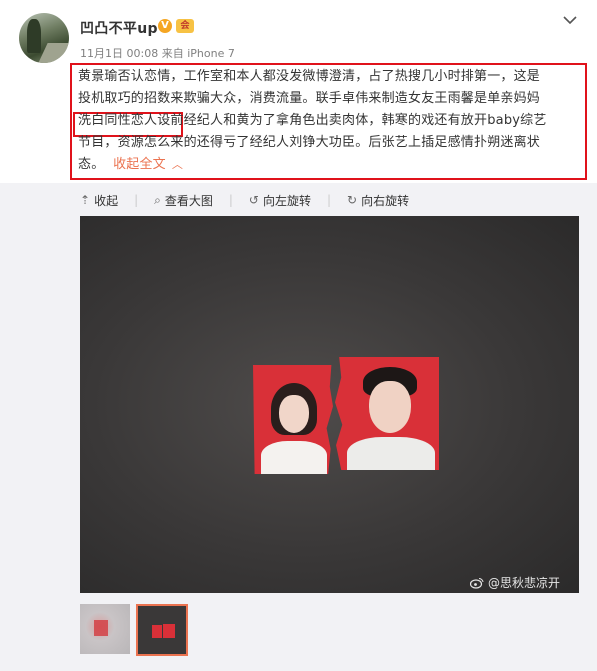  What do you see at coordinates (309, 98) in the screenshot?
I see `post-text-line: 投机取巧的招数来欺骗大众，消费流量。联手卓伟来制造女友王雨馨是单亲妈妈` at bounding box center [309, 98].